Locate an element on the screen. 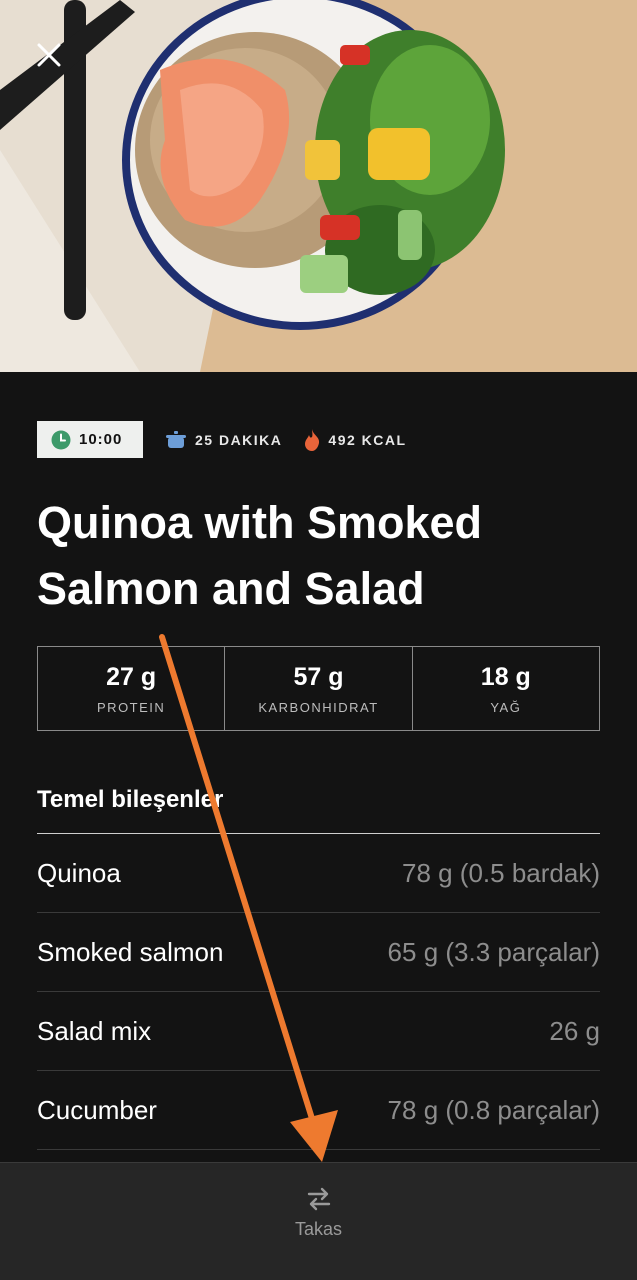 This screenshot has height=1280, width=637. swap-button: Takas is located at coordinates (318, 1221).